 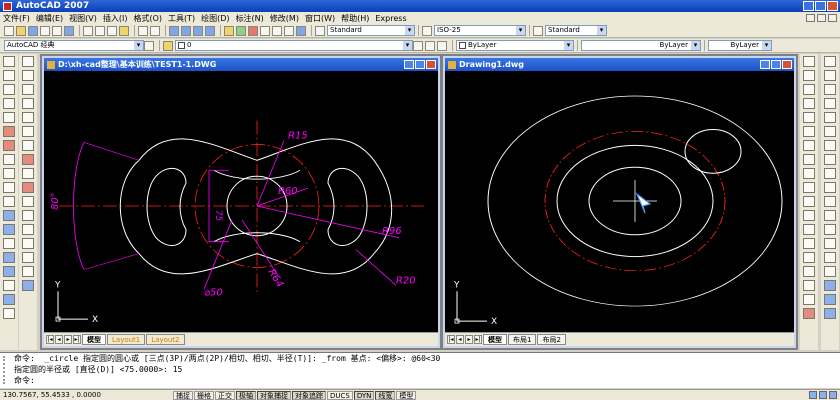 I want to click on window-titlebar: D:\xh-cad整理\基本训练\TEST1-1.DWG, so click(x=241, y=64).